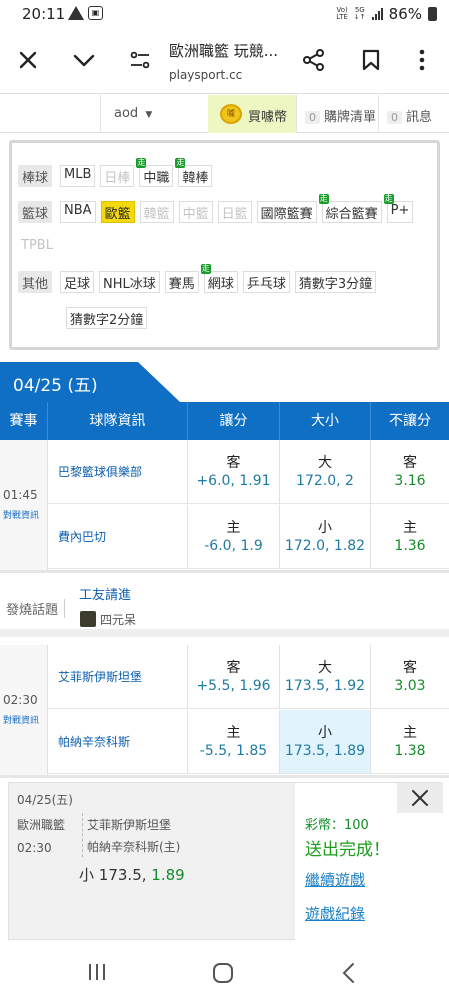  What do you see at coordinates (335, 282) in the screenshot?
I see `sport-chip-guess3: 猜數字3分鐘` at bounding box center [335, 282].